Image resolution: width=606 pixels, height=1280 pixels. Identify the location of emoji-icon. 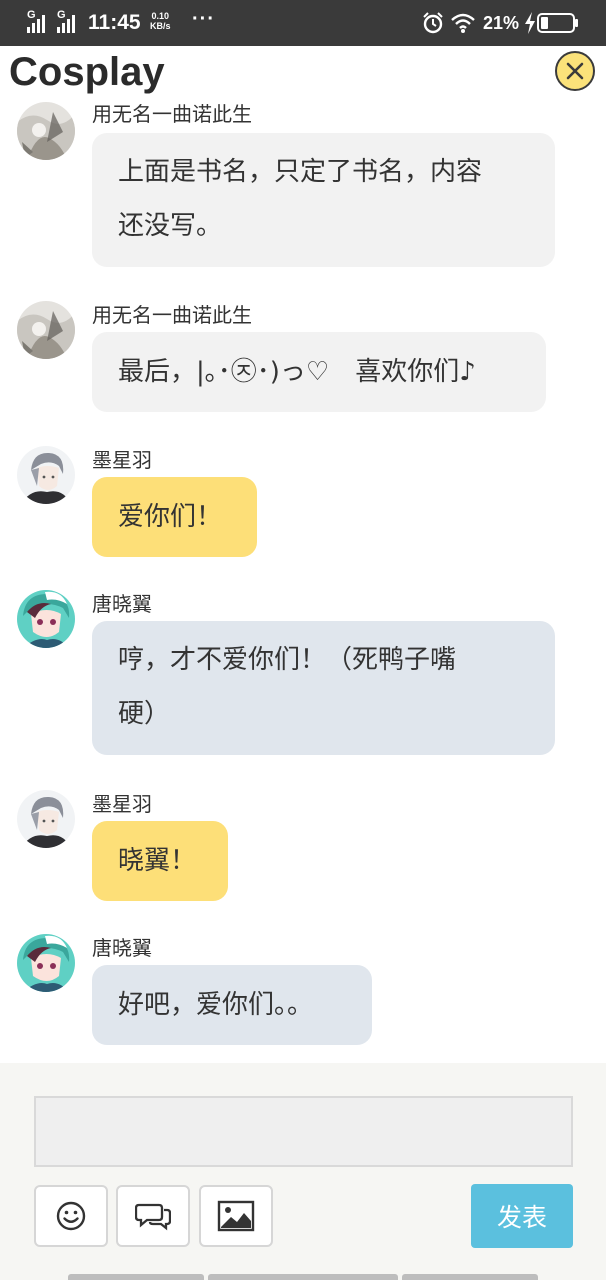
(71, 1216).